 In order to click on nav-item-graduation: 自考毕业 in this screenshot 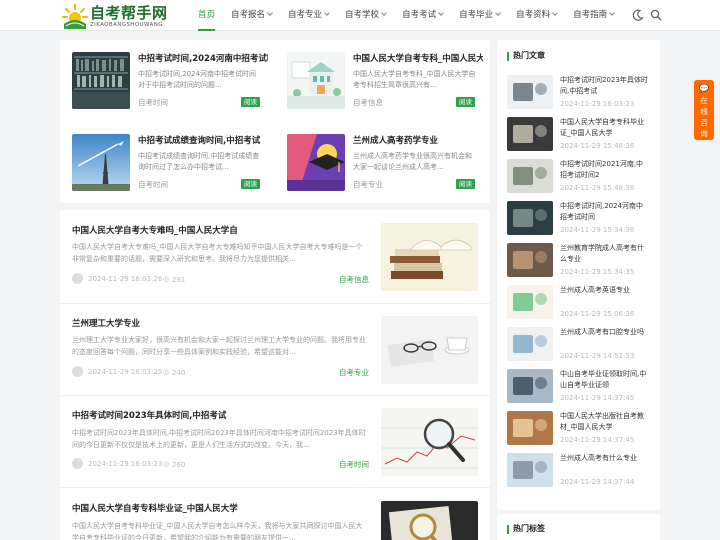, I will do `click(479, 15)`.